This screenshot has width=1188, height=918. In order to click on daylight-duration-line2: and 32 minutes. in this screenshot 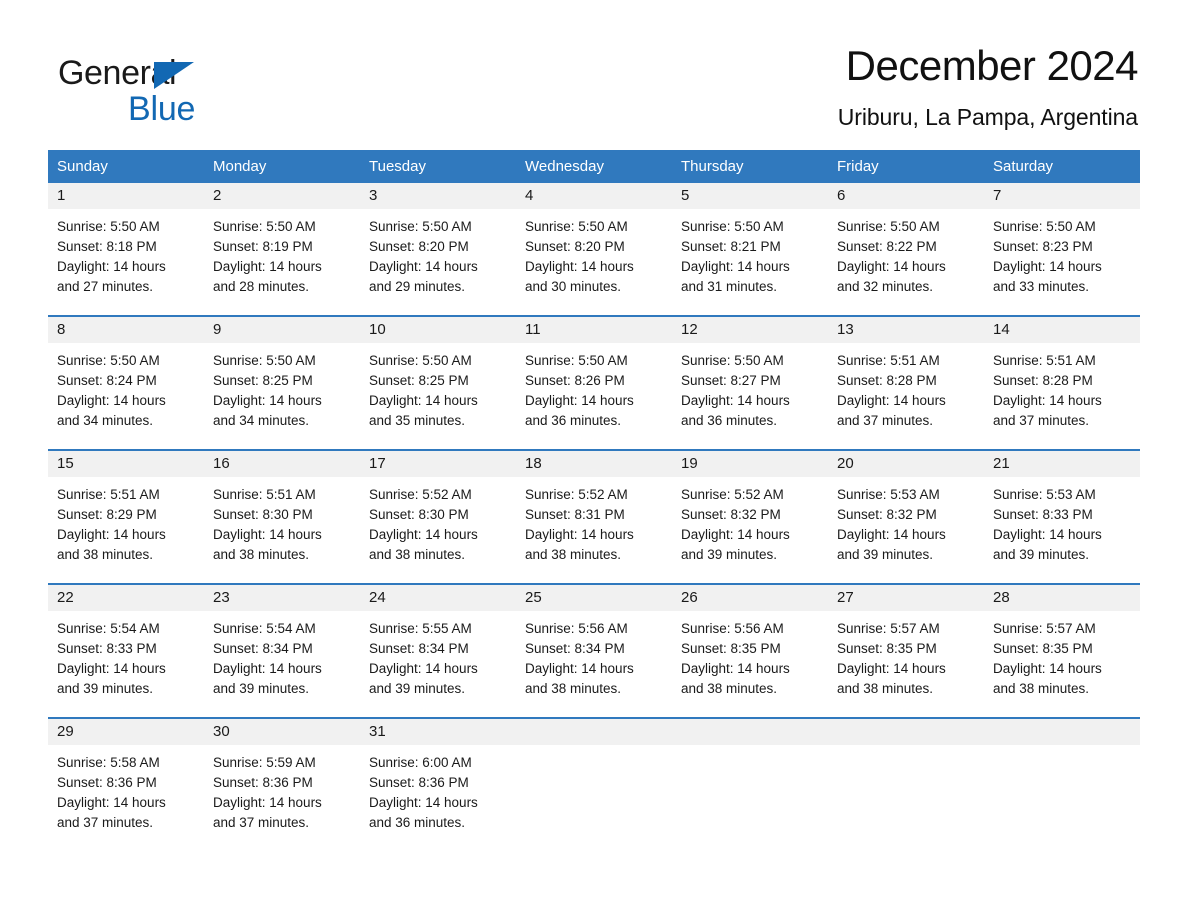, I will do `click(885, 287)`.